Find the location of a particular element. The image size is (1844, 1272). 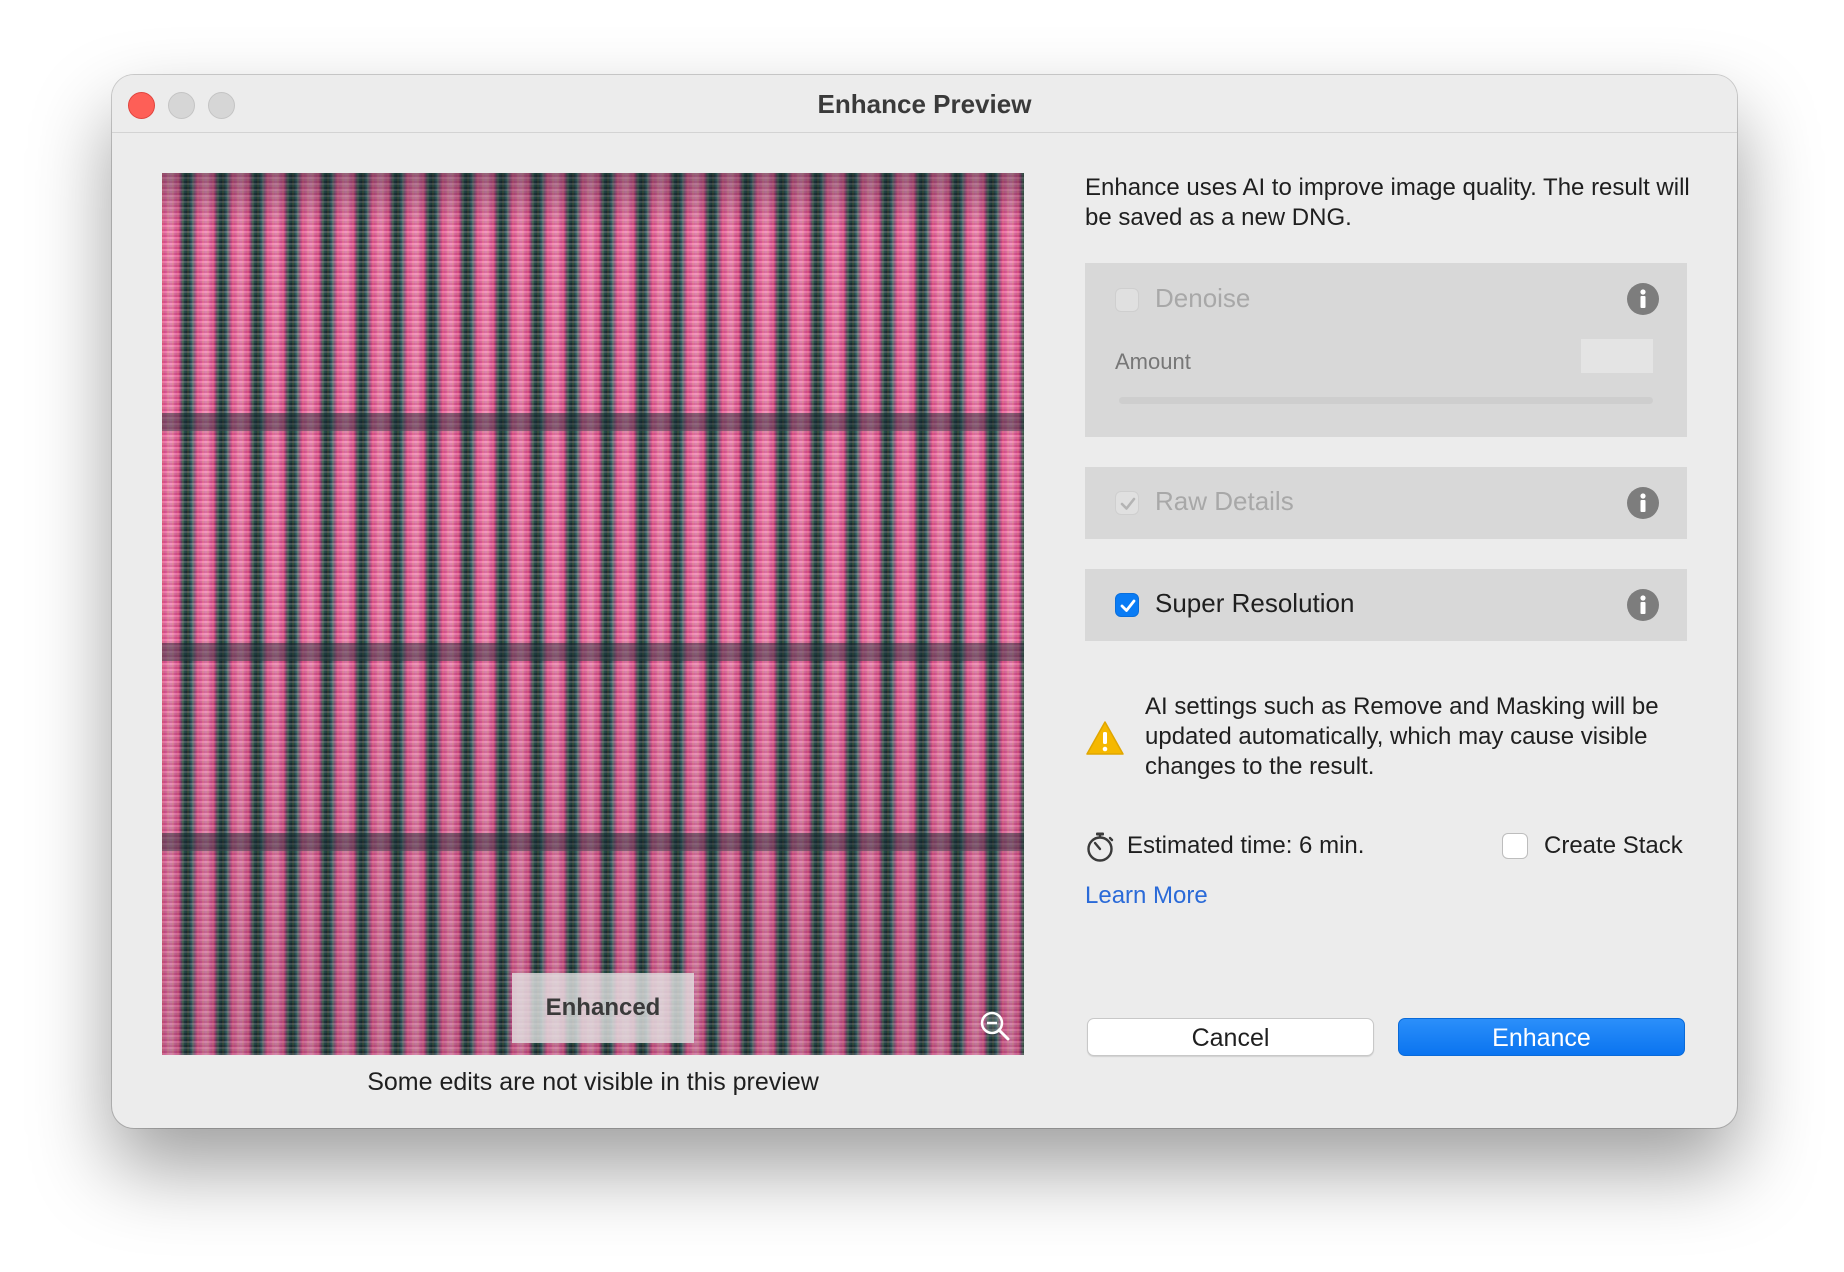

estimated-time: Estimated time: 6 min. is located at coordinates (1246, 845).